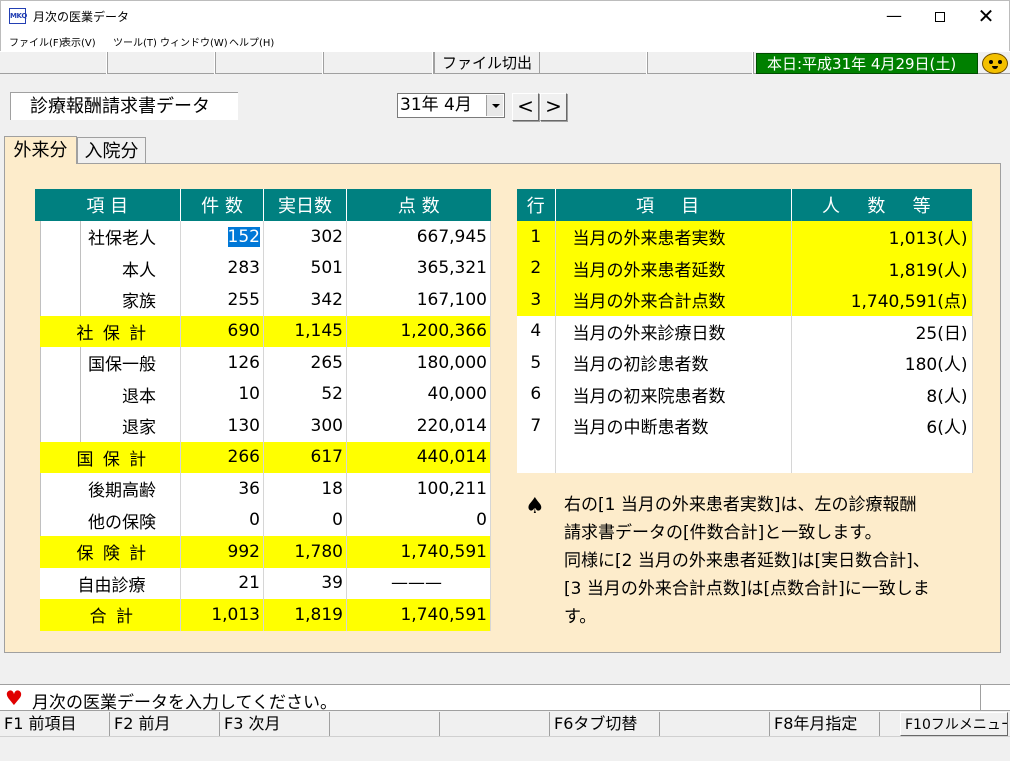 The width and height of the screenshot is (1010, 761). I want to click on table-row: 国保一般 126 265 180,000, so click(260, 363).